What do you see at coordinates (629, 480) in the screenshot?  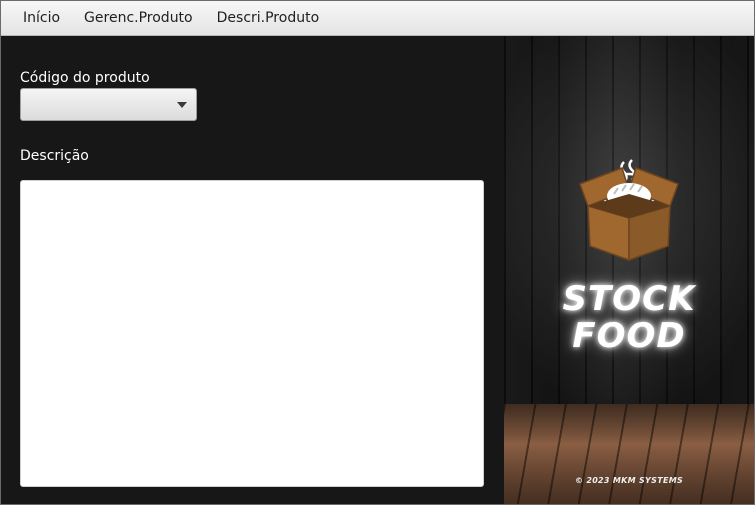 I see `copyright-text: © 2023 MKM SYSTEMS` at bounding box center [629, 480].